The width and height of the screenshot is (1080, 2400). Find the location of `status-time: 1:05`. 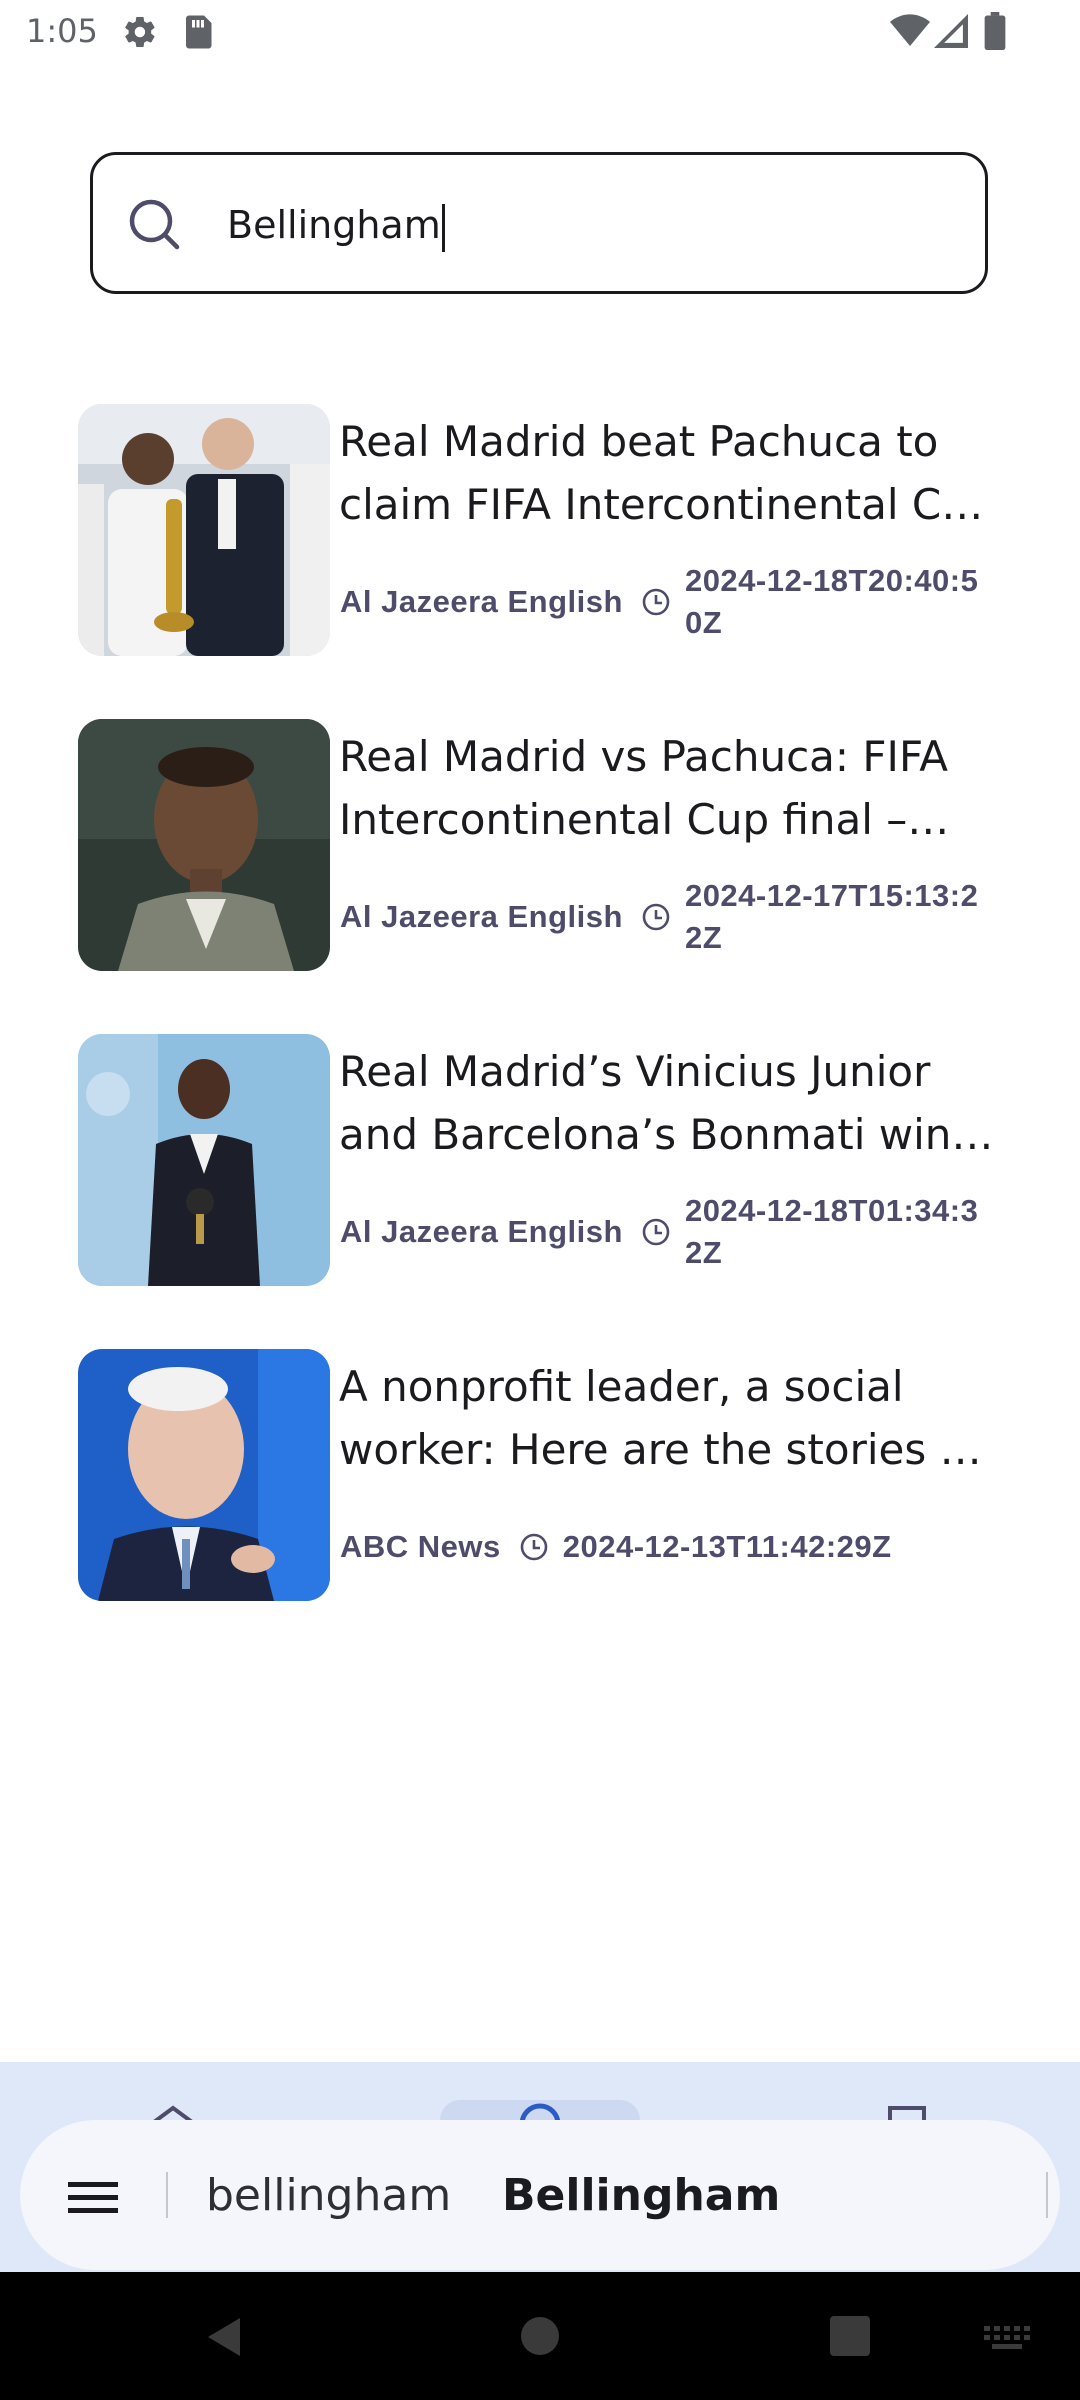

status-time: 1:05 is located at coordinates (62, 31).